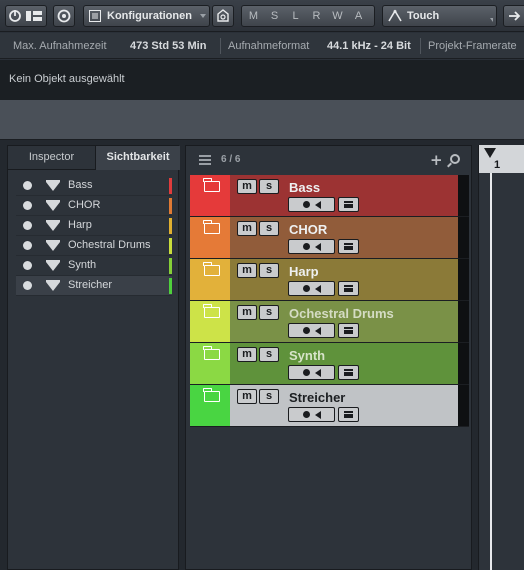  What do you see at coordinates (455, 159) in the screenshot?
I see `search-icon` at bounding box center [455, 159].